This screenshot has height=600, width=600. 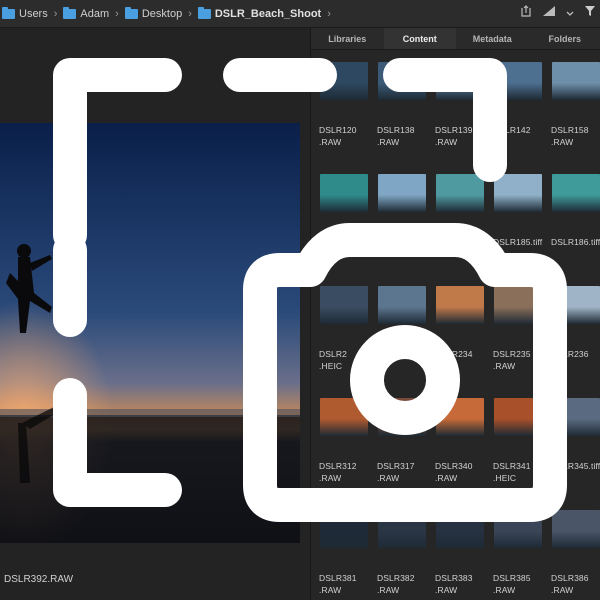 What do you see at coordinates (454, 354) in the screenshot?
I see `thumbnail-filename: DSLR234` at bounding box center [454, 354].